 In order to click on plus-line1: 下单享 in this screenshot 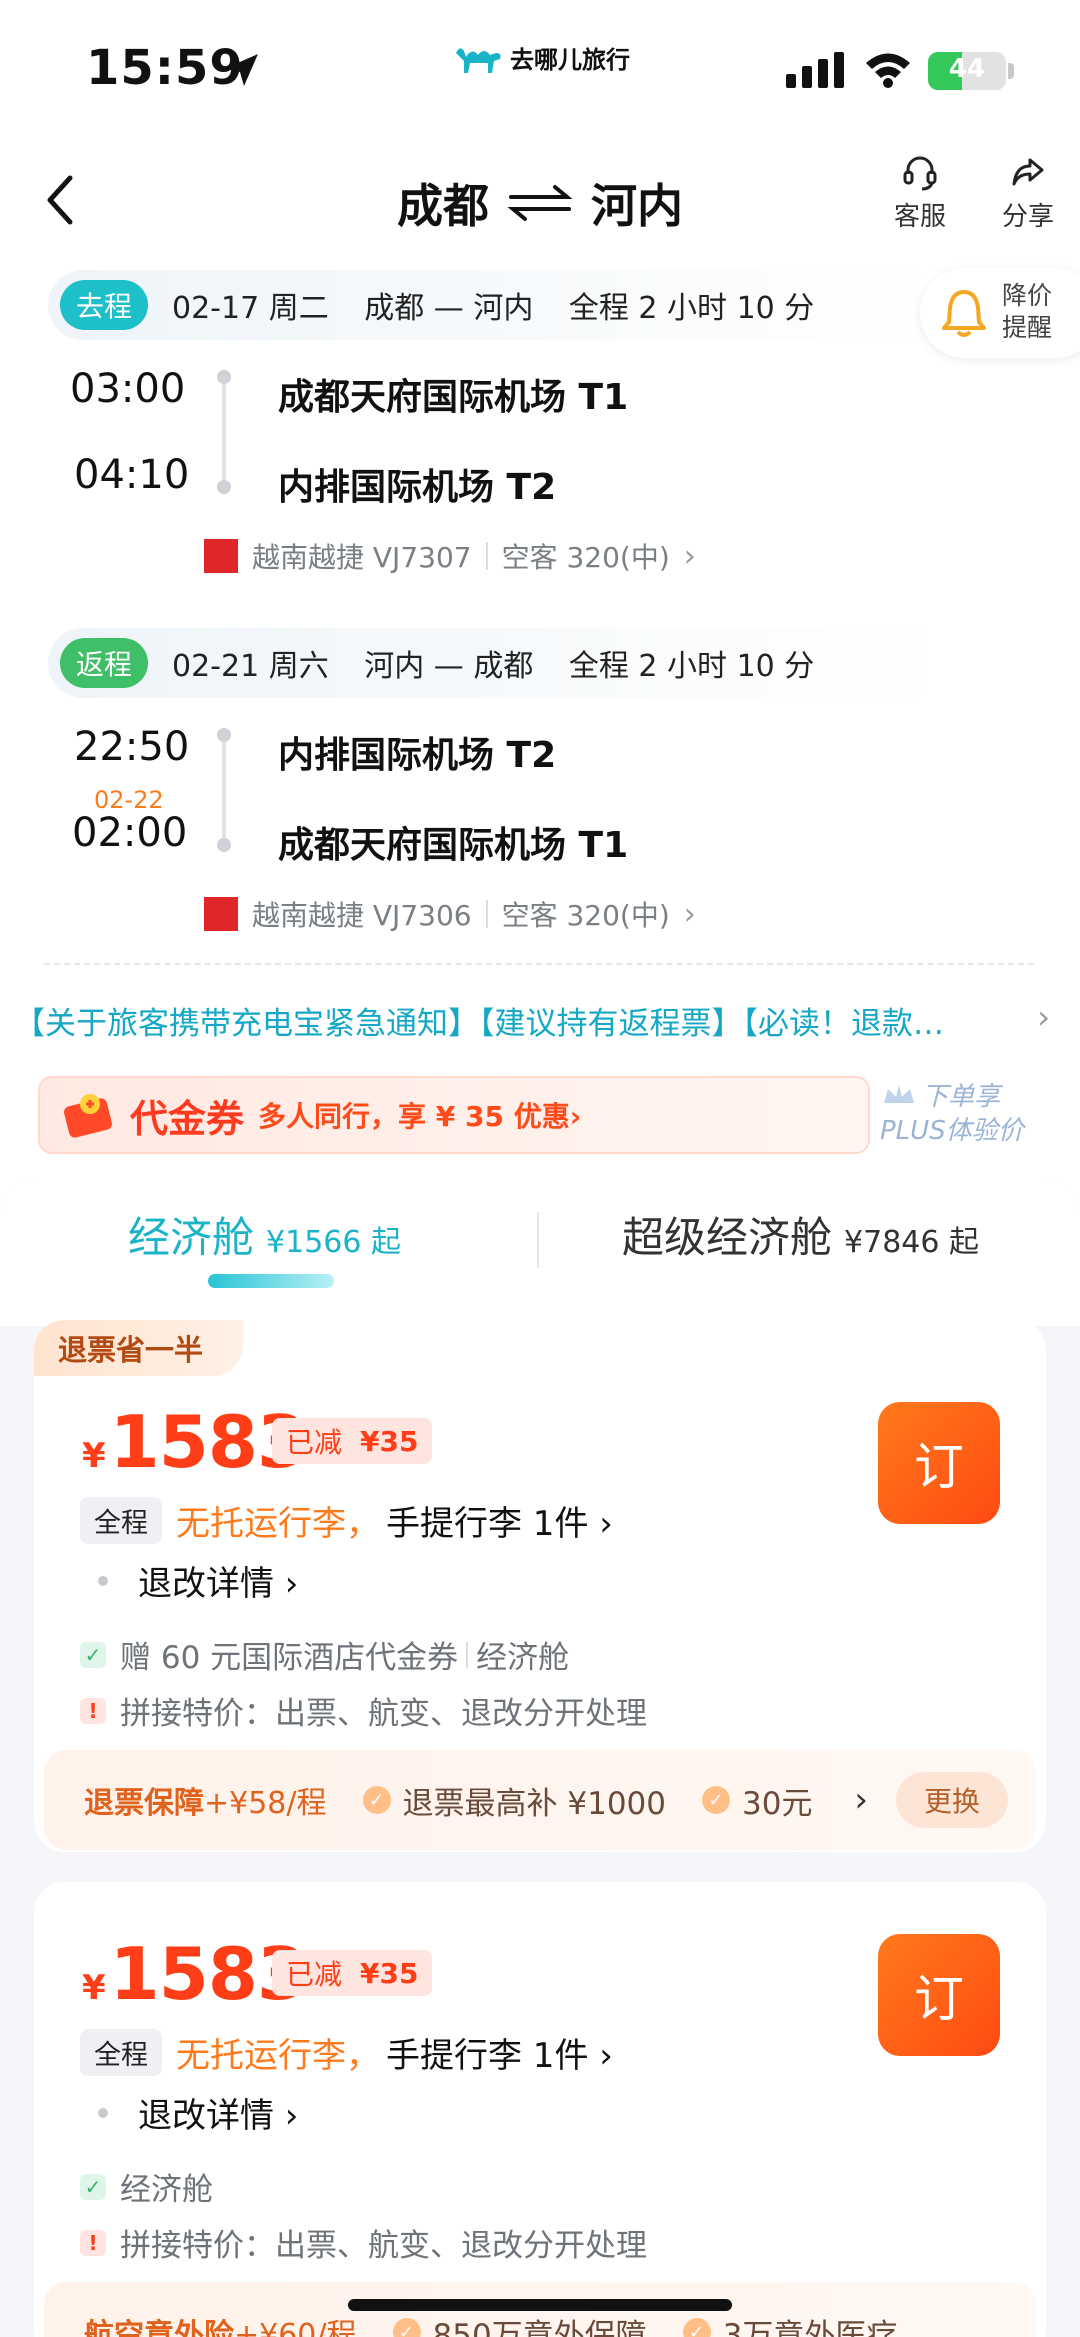, I will do `click(980, 1097)`.